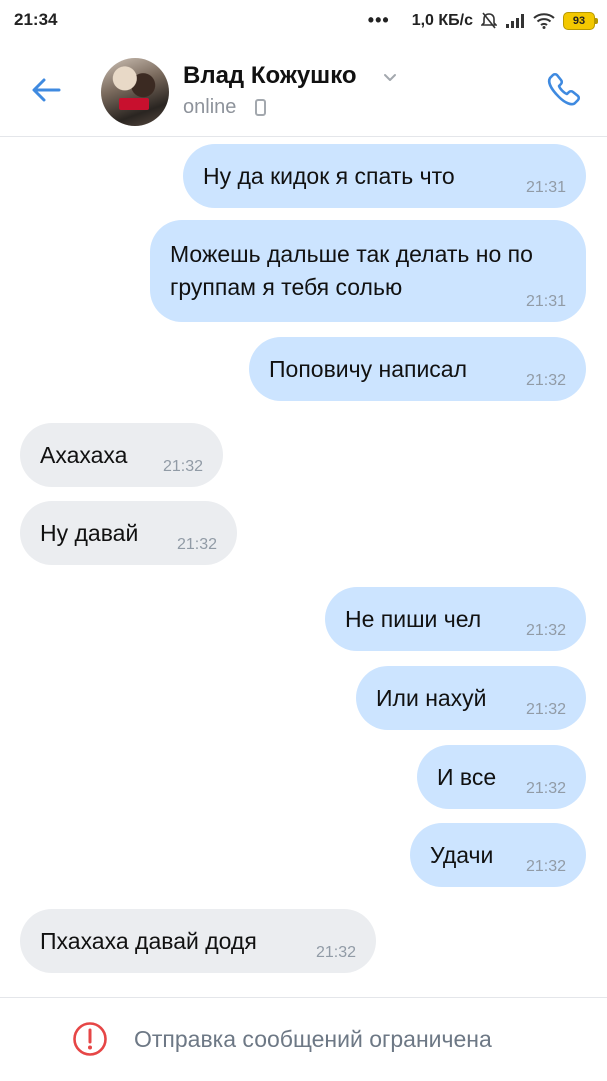 Image resolution: width=607 pixels, height=1081 pixels. I want to click on notification-dots: •••, so click(378, 20).